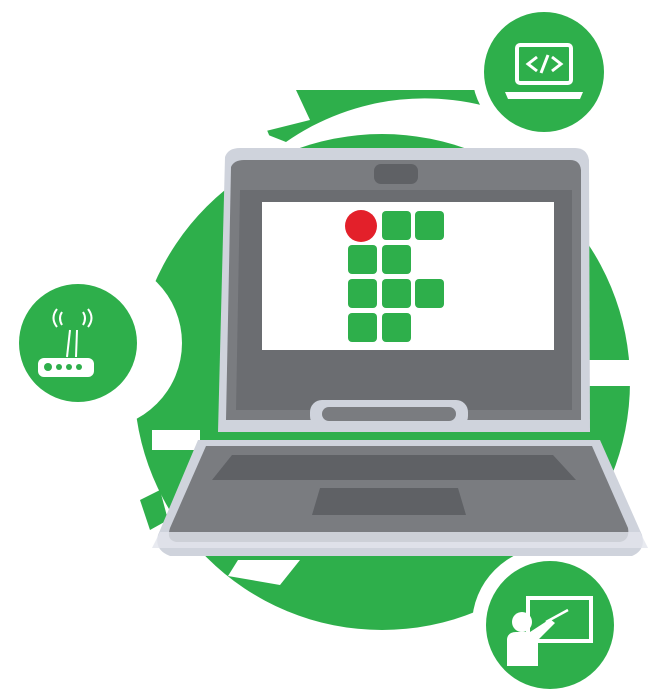  What do you see at coordinates (394, 467) in the screenshot?
I see `keyboard-area` at bounding box center [394, 467].